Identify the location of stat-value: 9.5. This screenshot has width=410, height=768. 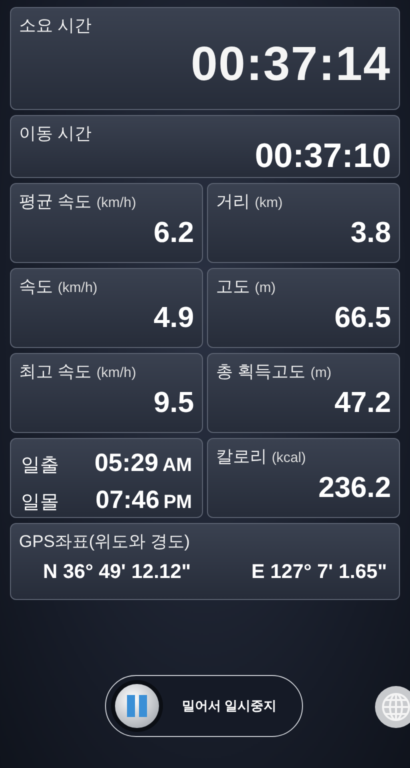
(174, 403).